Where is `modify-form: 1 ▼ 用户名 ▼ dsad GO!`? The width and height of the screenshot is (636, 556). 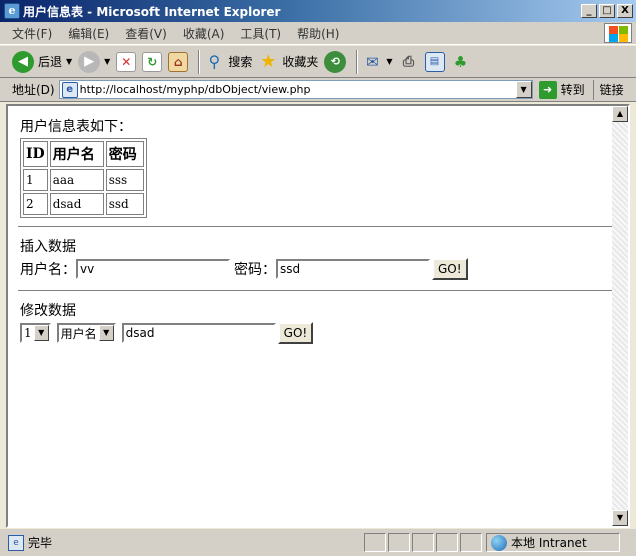 modify-form: 1 ▼ 用户名 ▼ dsad GO! is located at coordinates (317, 333).